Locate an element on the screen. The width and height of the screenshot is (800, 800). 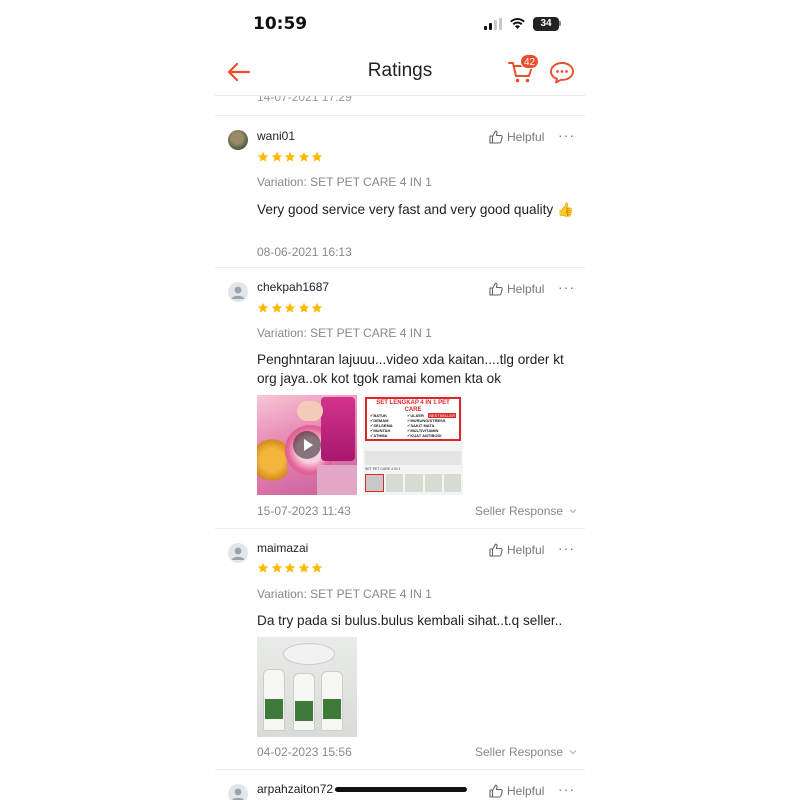
home-indicator is located at coordinates (401, 789).